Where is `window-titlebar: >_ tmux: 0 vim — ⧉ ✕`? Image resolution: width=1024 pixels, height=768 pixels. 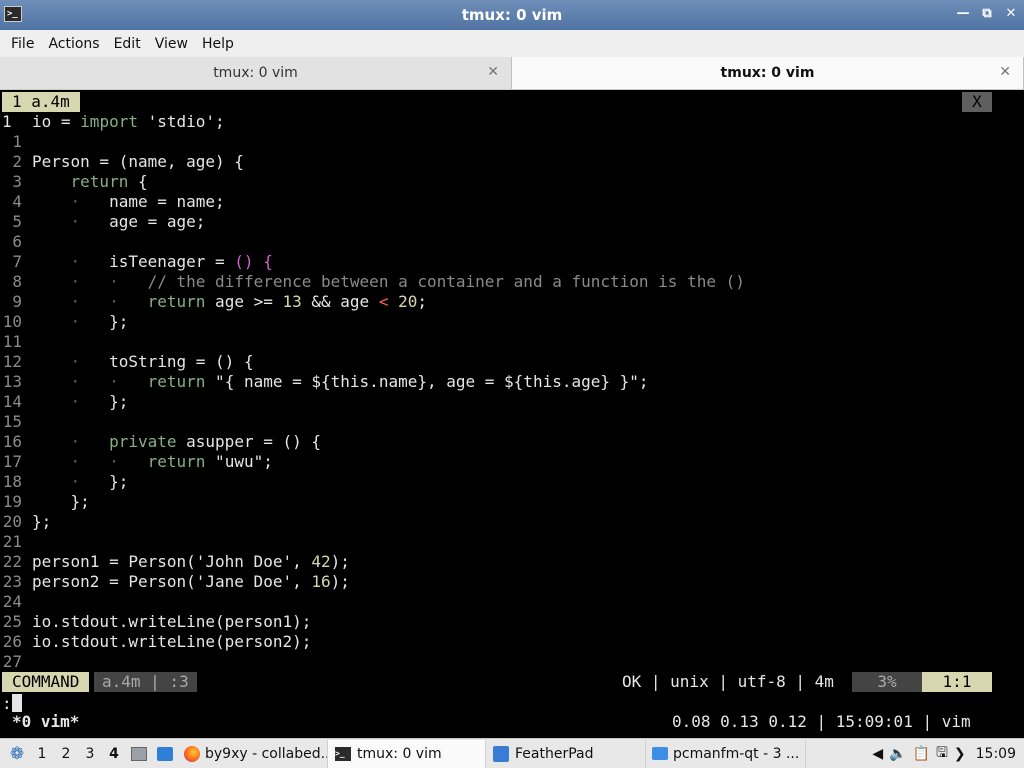
window-titlebar: >_ tmux: 0 vim — ⧉ ✕ is located at coordinates (512, 15).